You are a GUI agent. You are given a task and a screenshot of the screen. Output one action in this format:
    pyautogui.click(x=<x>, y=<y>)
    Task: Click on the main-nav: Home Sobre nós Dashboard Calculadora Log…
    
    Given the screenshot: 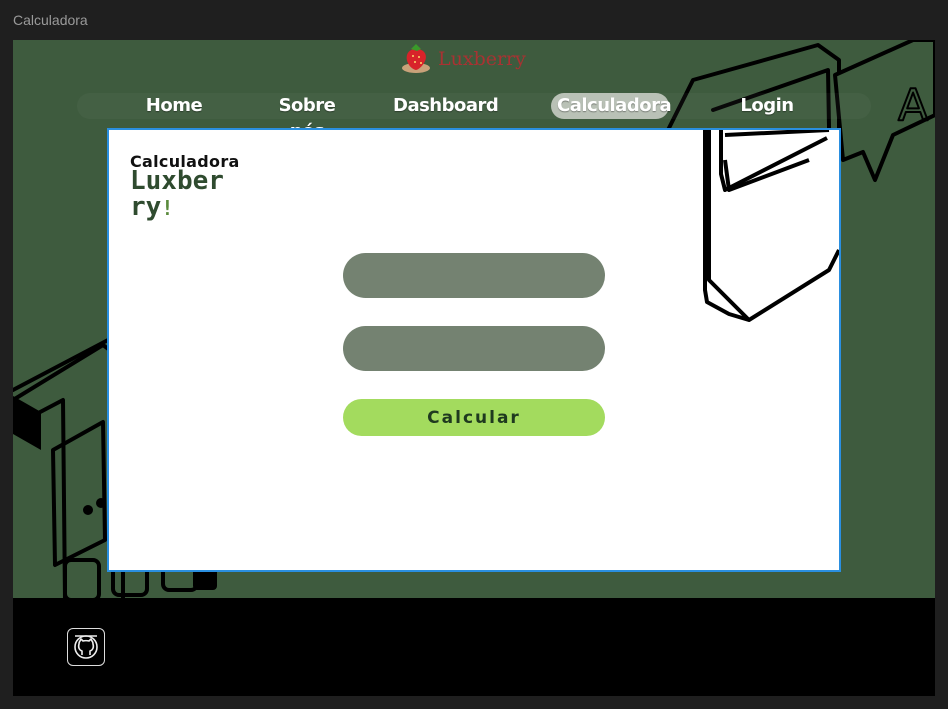 What is the action you would take?
    pyautogui.click(x=474, y=117)
    